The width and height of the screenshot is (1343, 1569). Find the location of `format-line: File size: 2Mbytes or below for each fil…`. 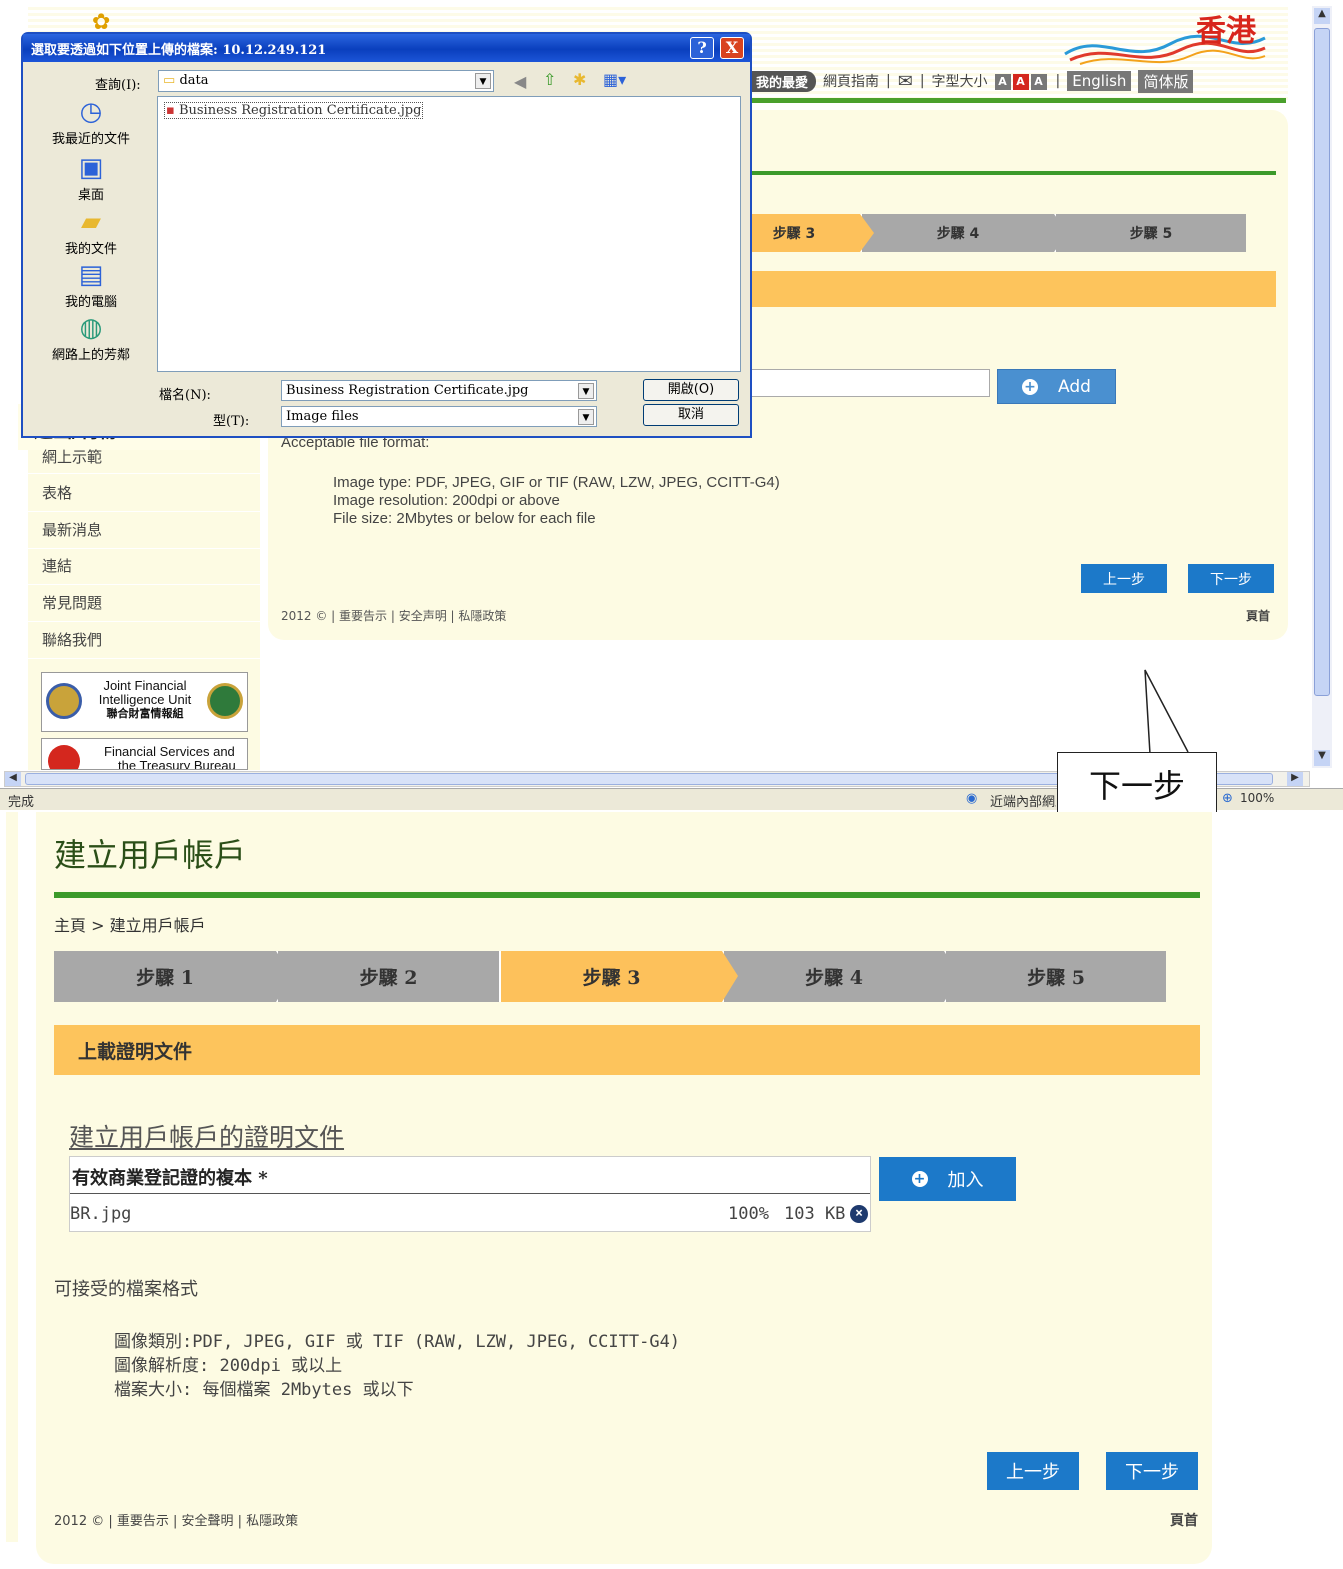

format-line: File size: 2Mbytes or below for each fil… is located at coordinates (464, 518).